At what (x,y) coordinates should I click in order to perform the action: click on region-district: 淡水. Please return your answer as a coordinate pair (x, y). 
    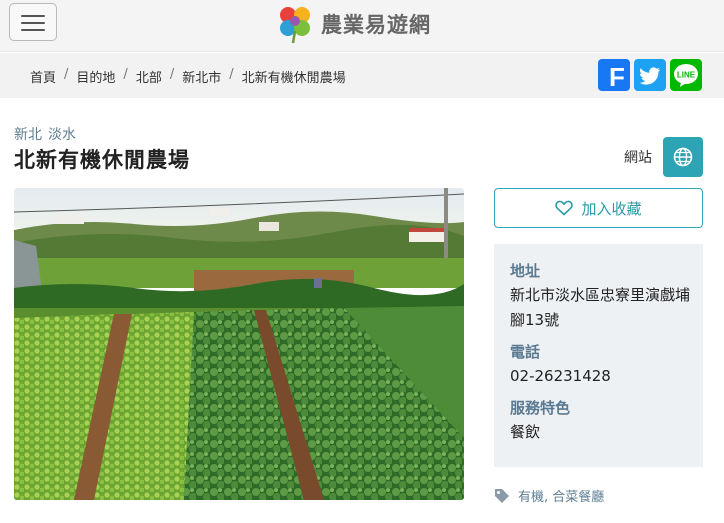
    Looking at the image, I should click on (62, 135).